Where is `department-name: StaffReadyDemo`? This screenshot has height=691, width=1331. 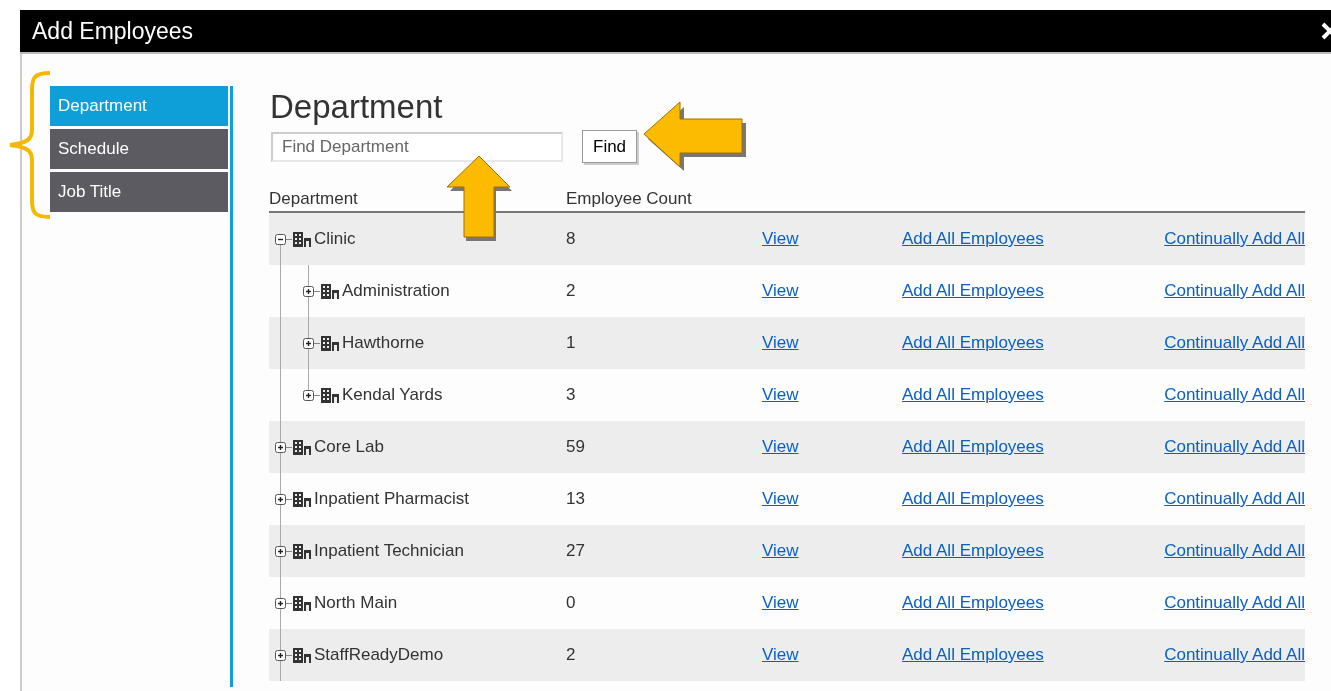 department-name: StaffReadyDemo is located at coordinates (379, 655).